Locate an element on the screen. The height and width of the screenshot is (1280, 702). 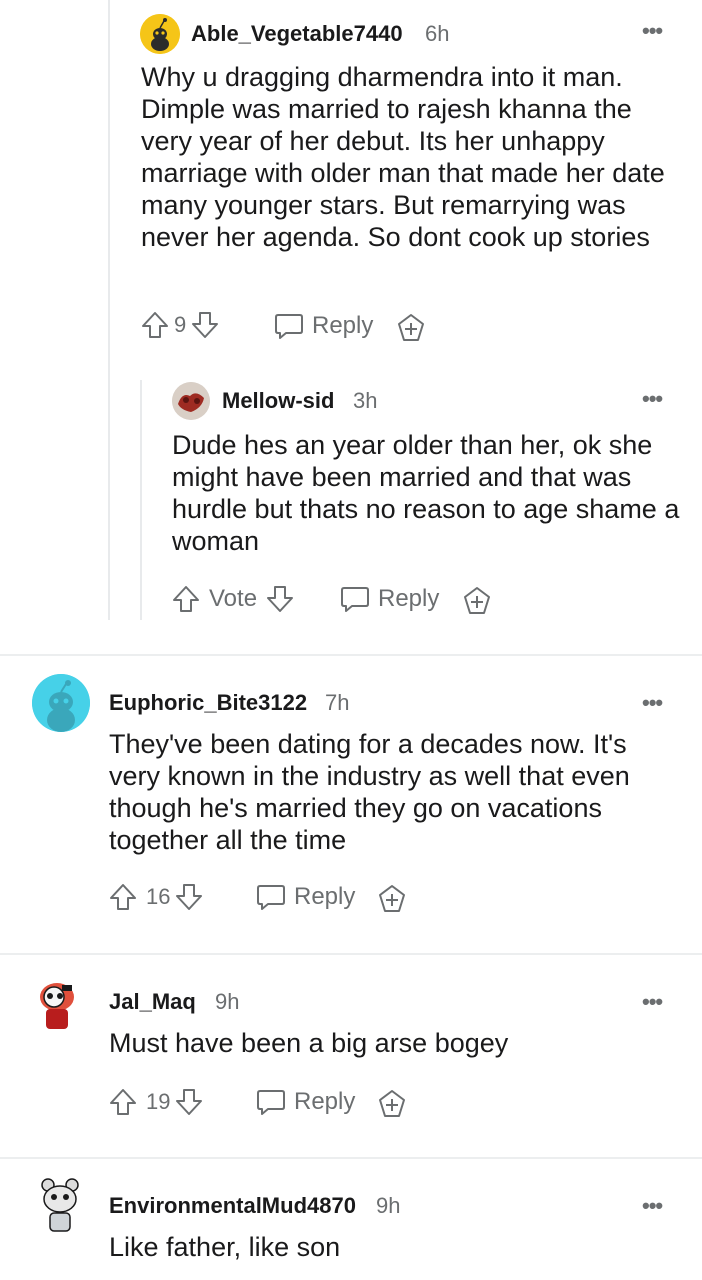
vote-label: Vote is located at coordinates (233, 598).